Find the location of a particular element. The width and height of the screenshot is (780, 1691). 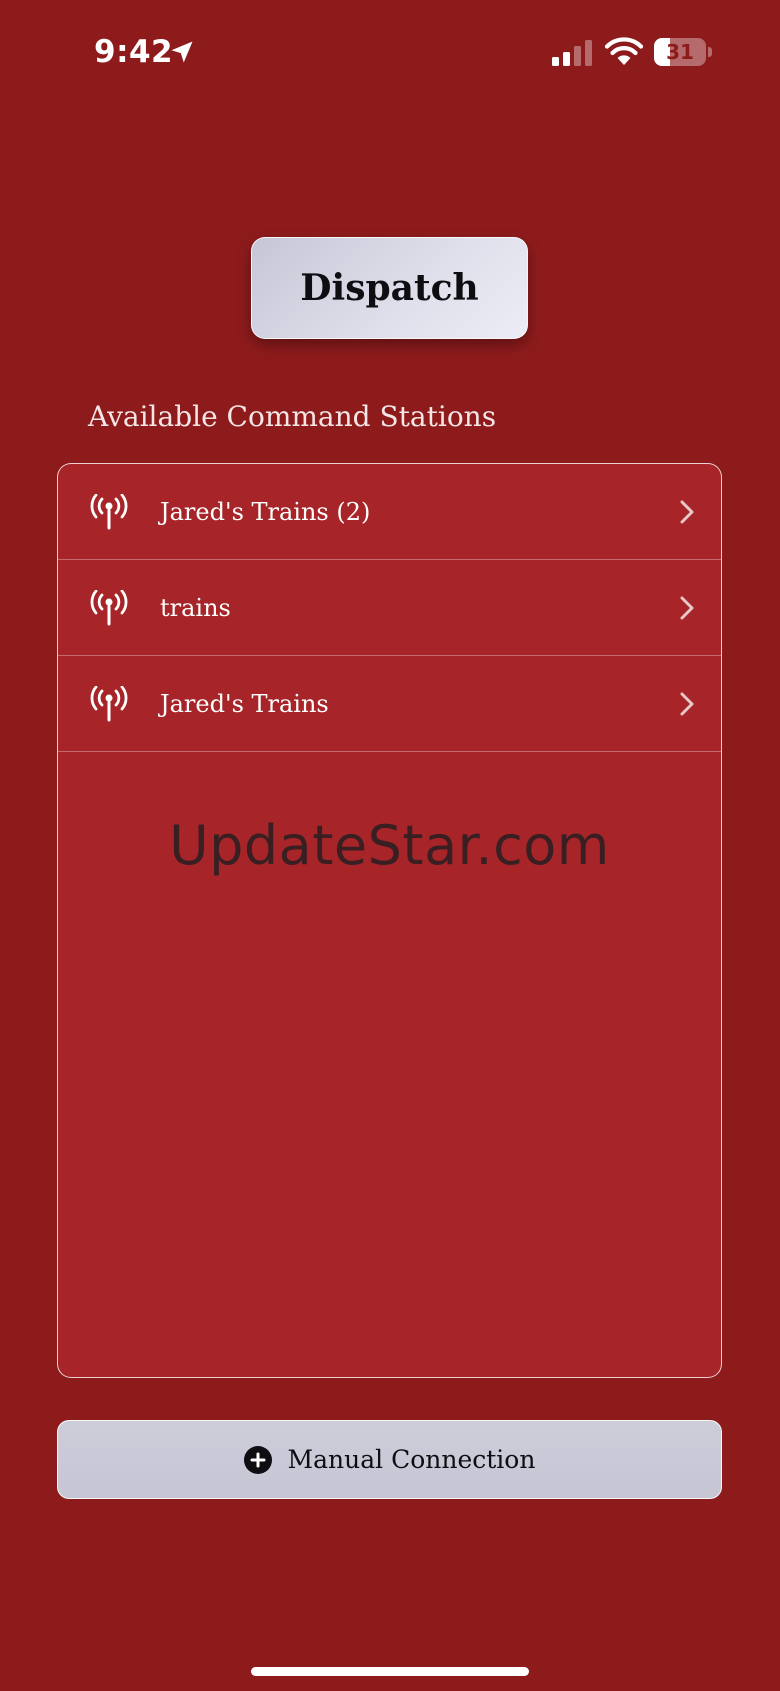

wifi-icon is located at coordinates (624, 51).